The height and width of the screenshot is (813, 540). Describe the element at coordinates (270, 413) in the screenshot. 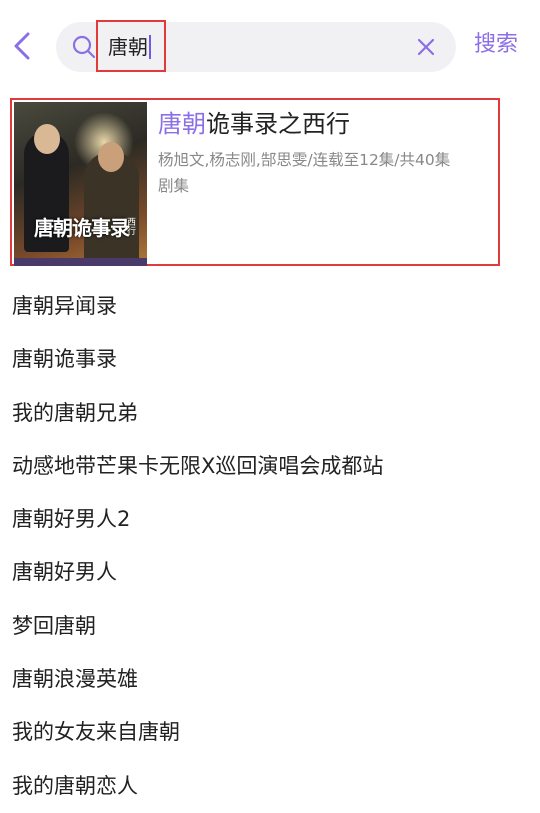

I see `suggestion-item: 我的唐朝兄弟` at that location.